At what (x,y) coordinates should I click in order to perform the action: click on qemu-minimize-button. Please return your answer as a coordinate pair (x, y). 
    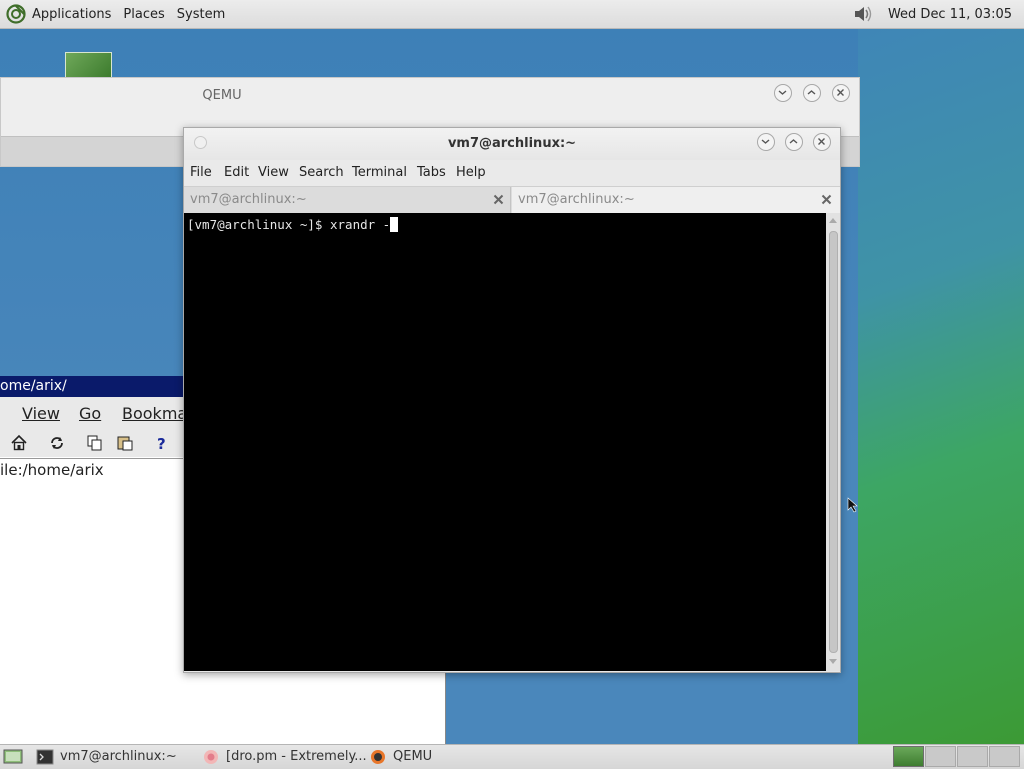
    Looking at the image, I should click on (783, 93).